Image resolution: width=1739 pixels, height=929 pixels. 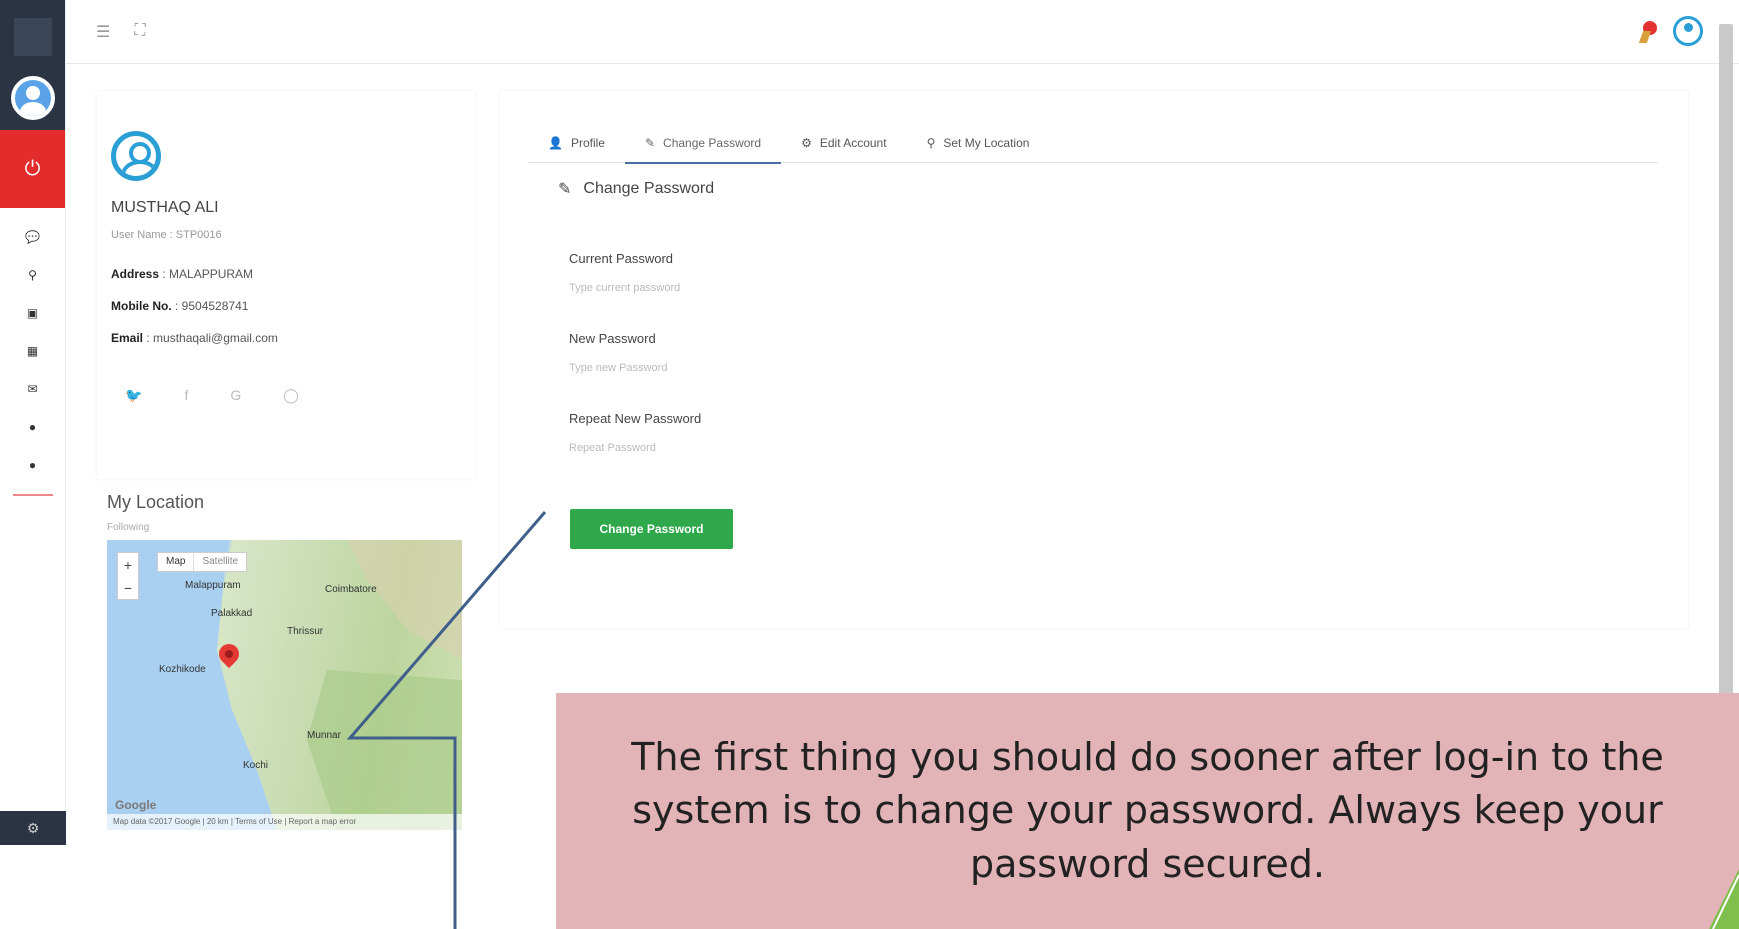 I want to click on sidebar-item-dashboard: ▦, so click(x=32, y=351).